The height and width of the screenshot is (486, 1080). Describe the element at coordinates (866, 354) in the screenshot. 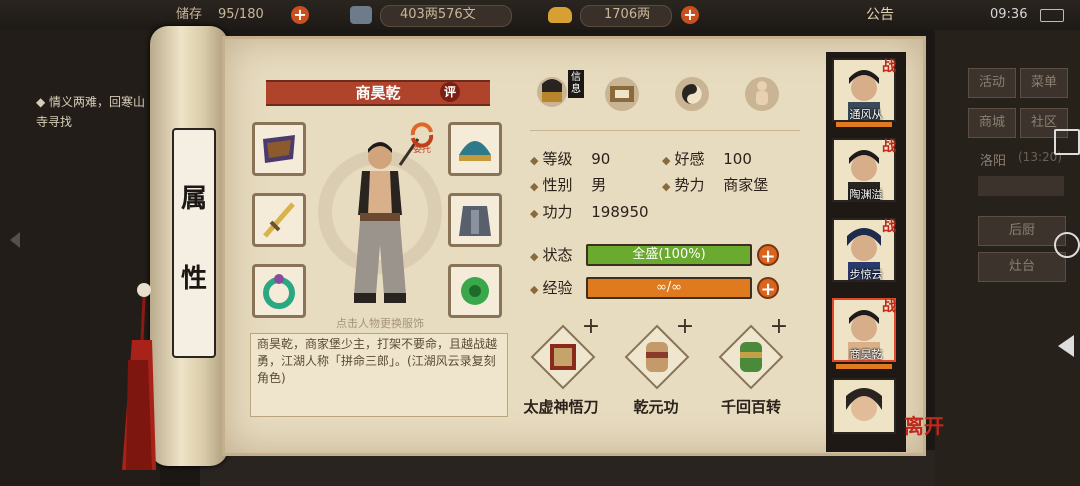

I see `roster-name-4: 商昊乾` at that location.